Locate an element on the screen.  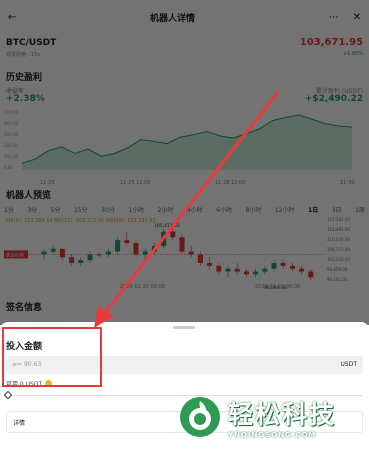
watermark: 轻松科技 YNQINGSONG.COM is located at coordinates (257, 417).